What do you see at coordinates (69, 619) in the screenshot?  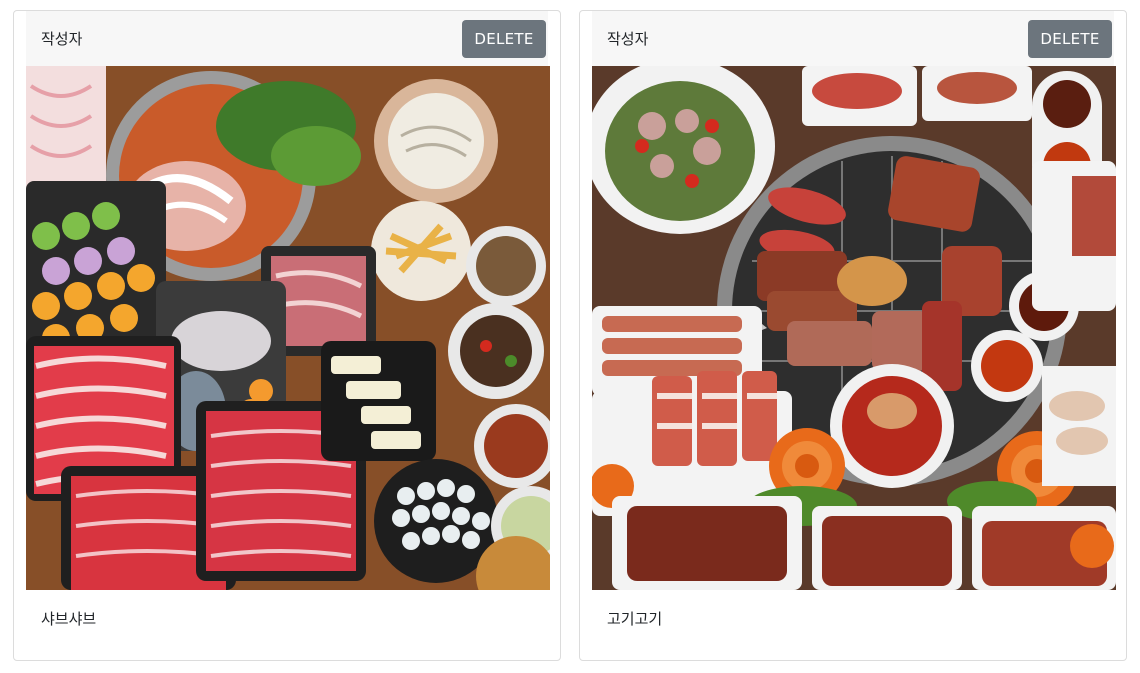 I see `card-title: 샤브샤브` at bounding box center [69, 619].